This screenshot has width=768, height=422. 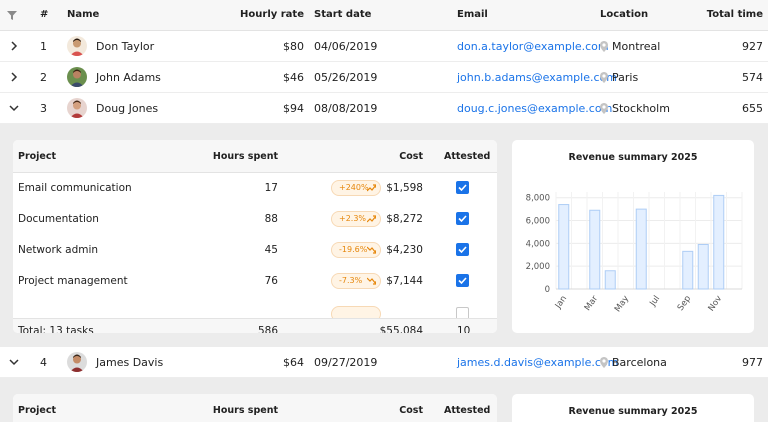 I want to click on list-item: Documentation 88 +2.3% $8,272, so click(x=255, y=219).